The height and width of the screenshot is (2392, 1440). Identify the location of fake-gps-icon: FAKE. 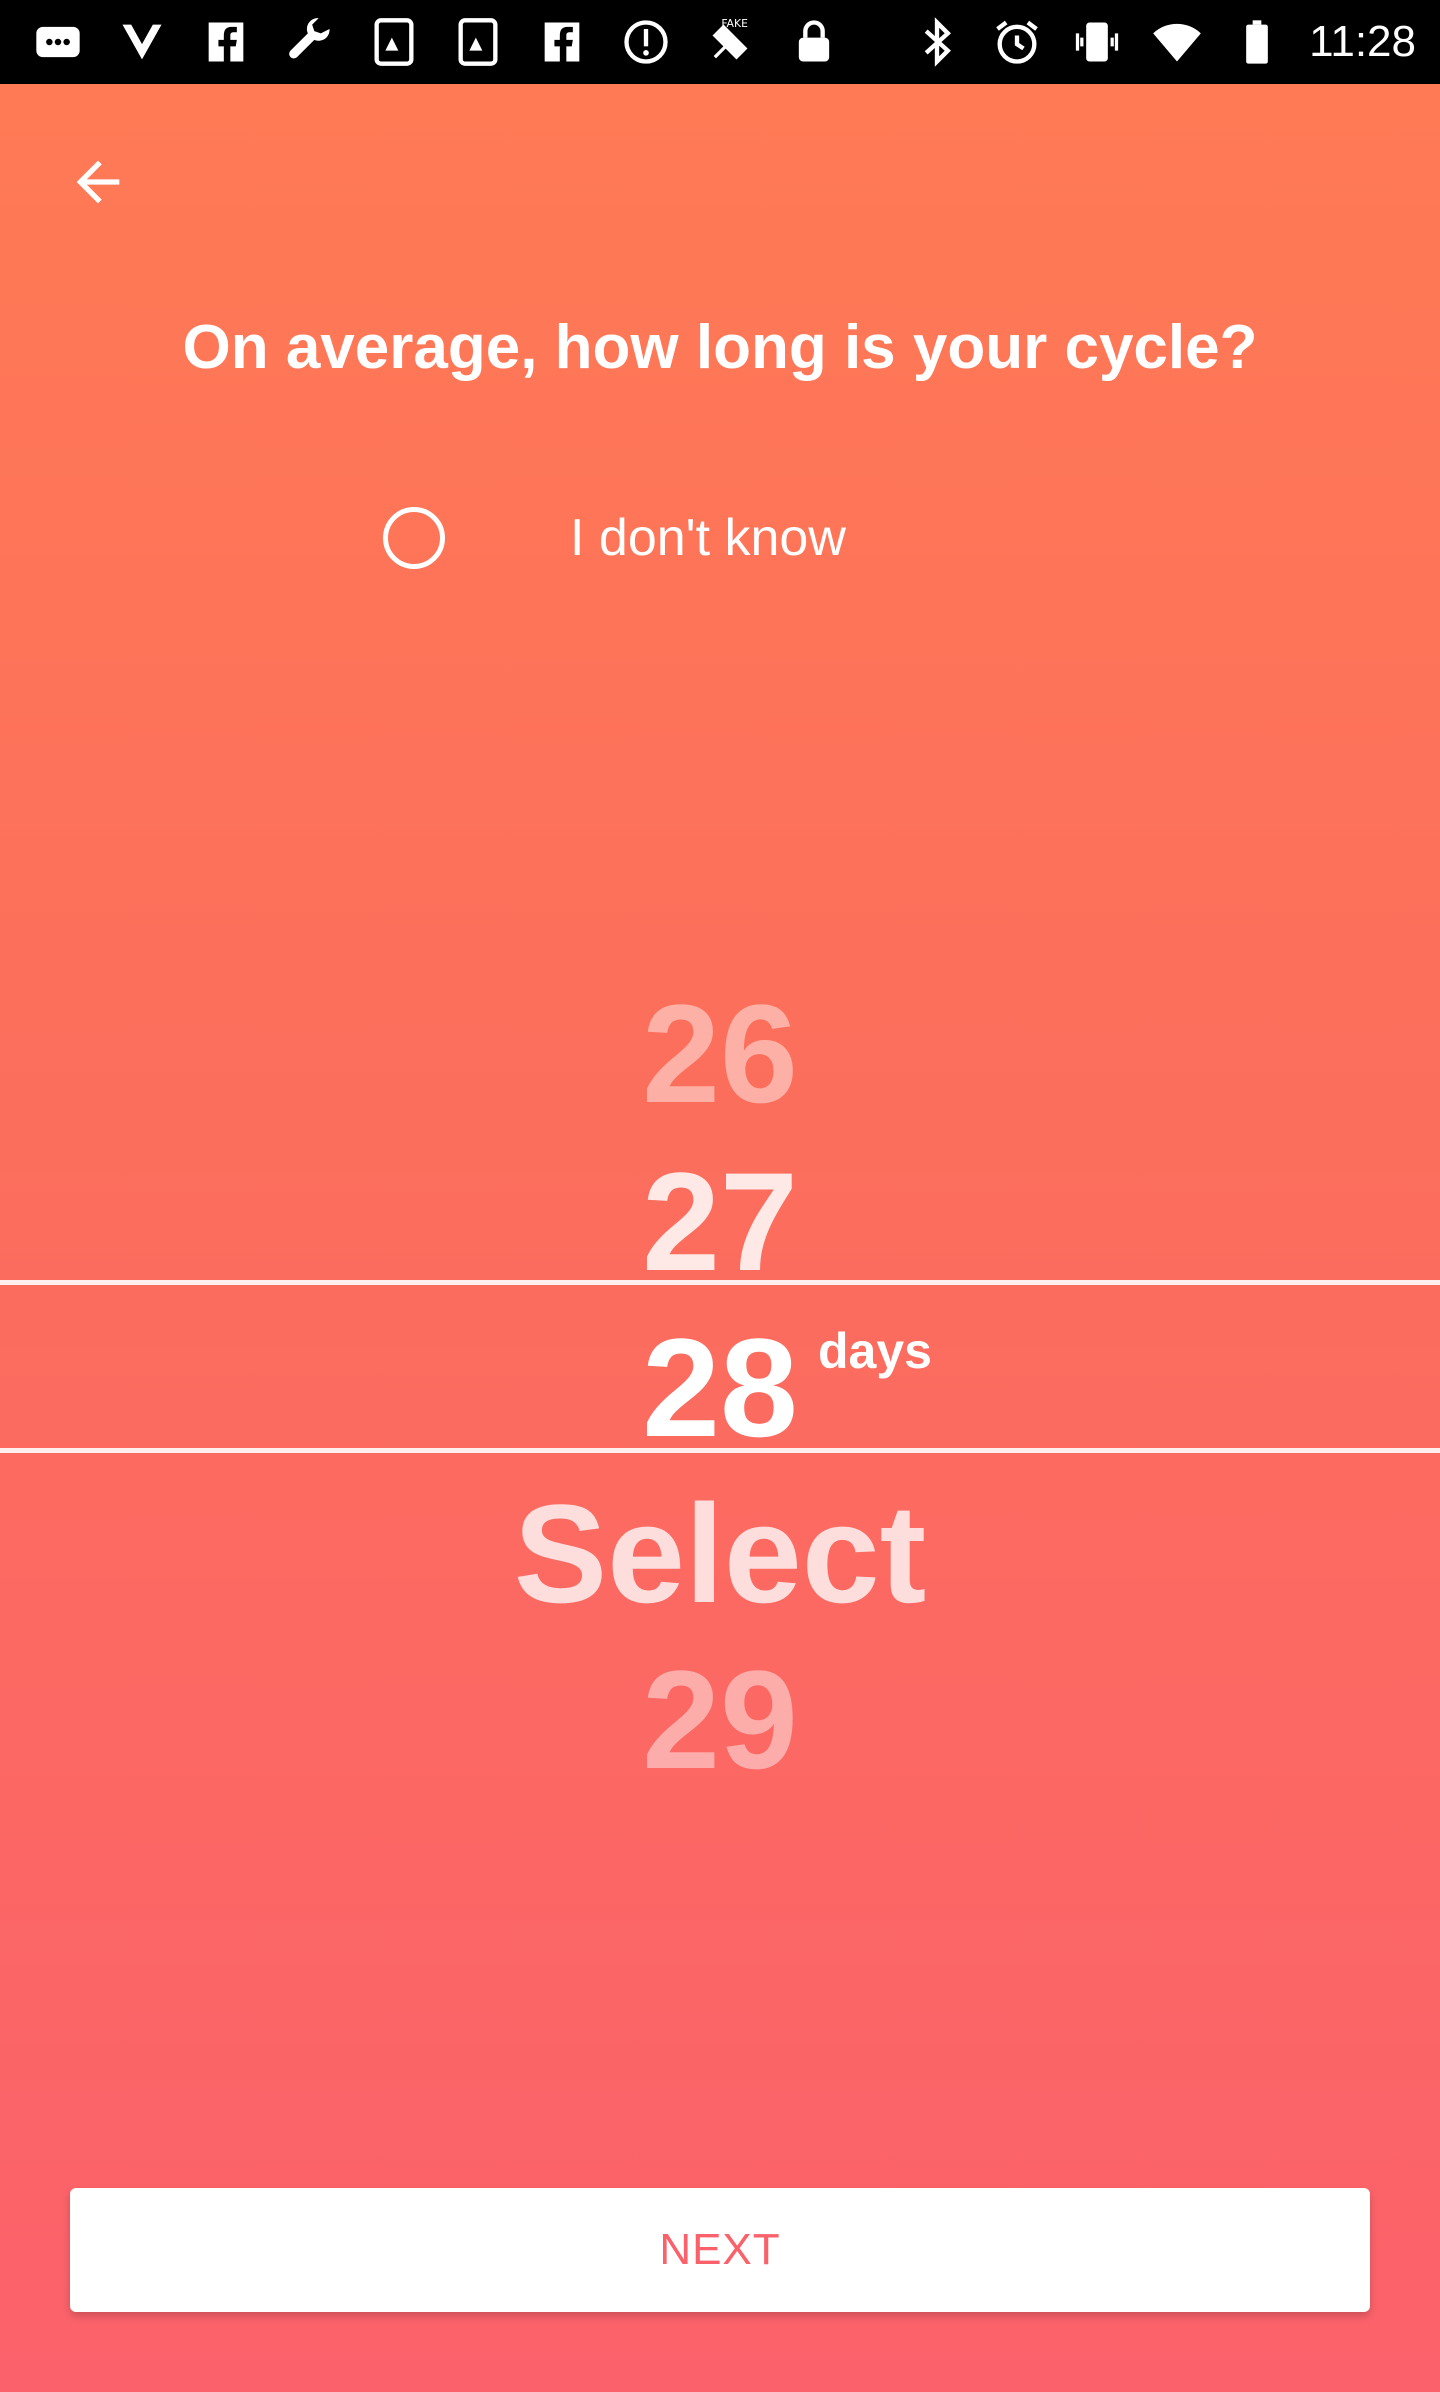
(730, 42).